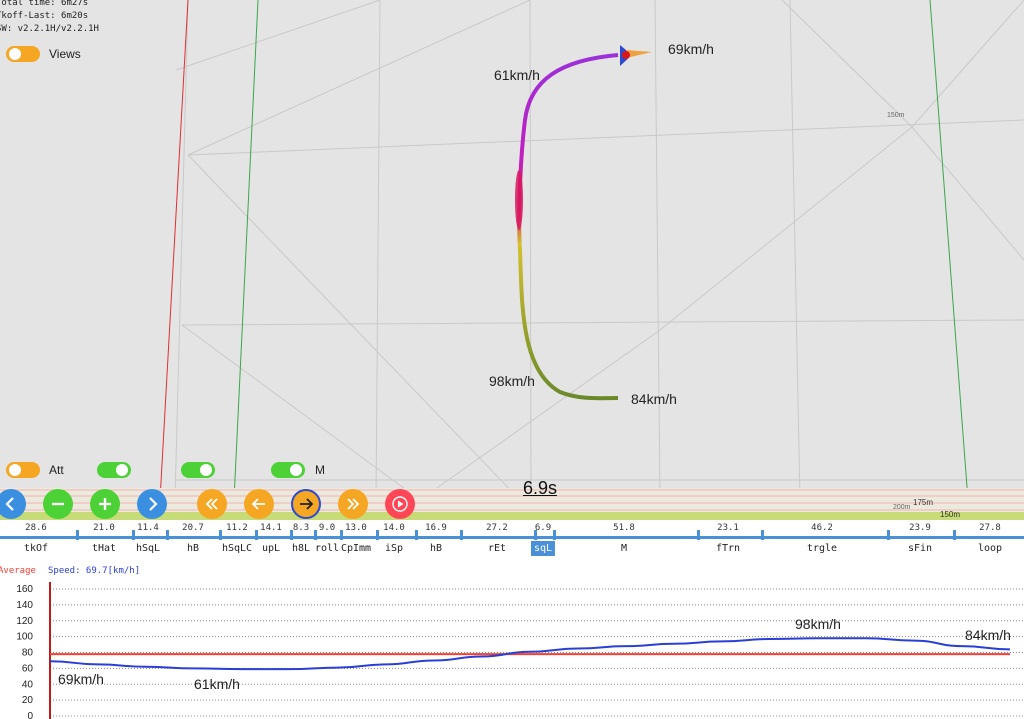 The height and width of the screenshot is (719, 1024). Describe the element at coordinates (320, 470) in the screenshot. I see `m-toggle-label: M` at that location.